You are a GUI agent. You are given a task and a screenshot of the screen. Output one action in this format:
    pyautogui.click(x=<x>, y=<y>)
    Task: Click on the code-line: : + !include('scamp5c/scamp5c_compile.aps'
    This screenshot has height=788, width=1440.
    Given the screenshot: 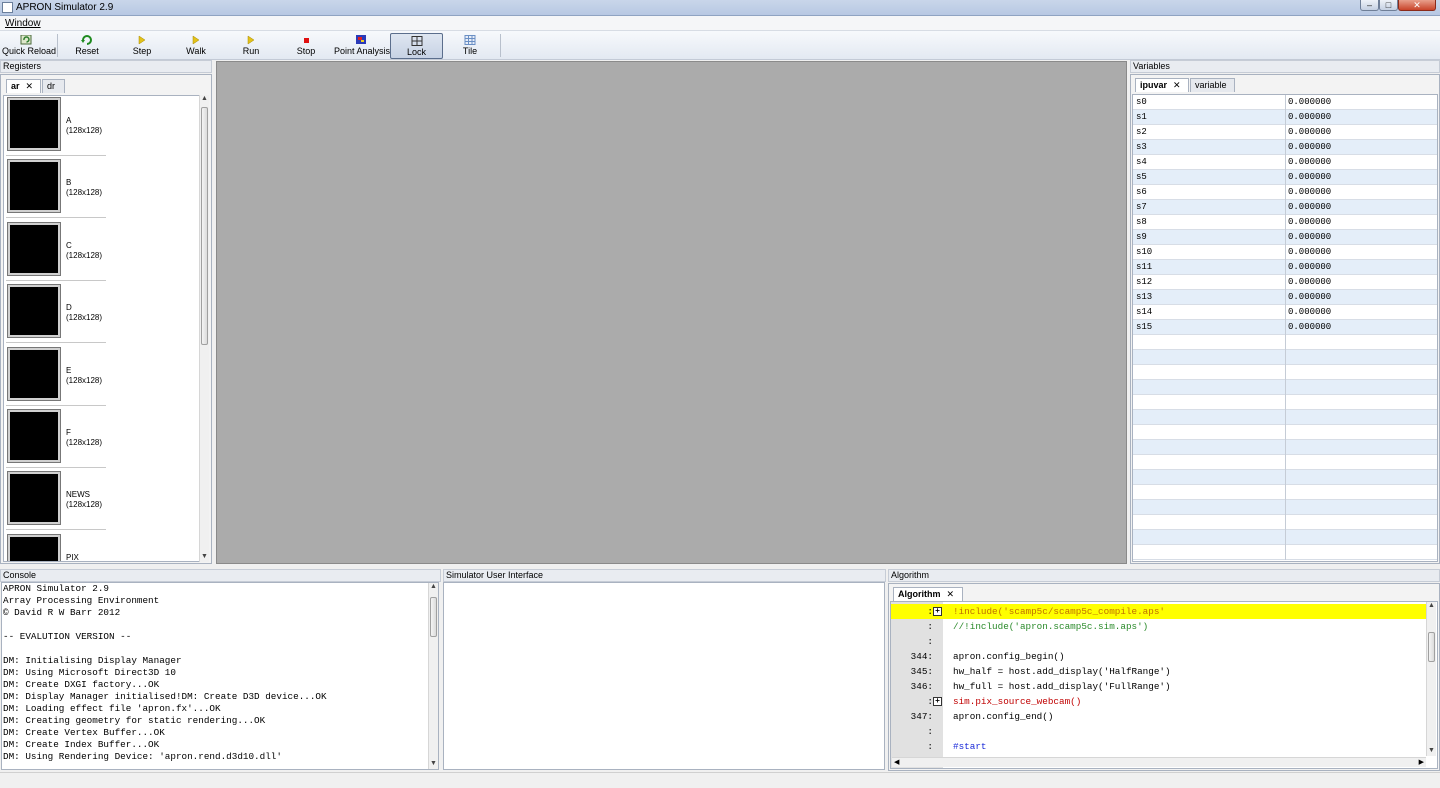 What is the action you would take?
    pyautogui.click(x=1159, y=611)
    